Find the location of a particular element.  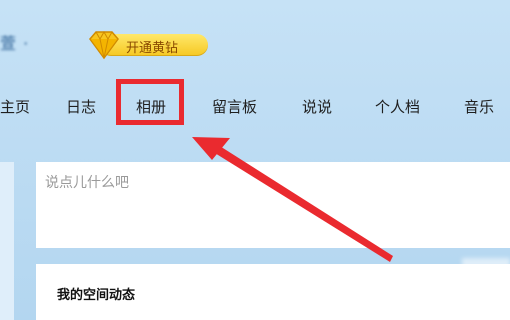

nav-item-music: 音乐 is located at coordinates (479, 106).